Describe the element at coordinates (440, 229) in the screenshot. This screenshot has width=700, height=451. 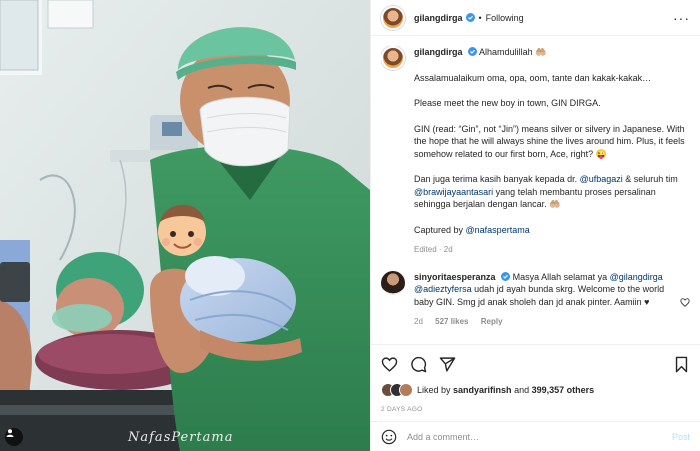
I see `caption-text: Captured by` at that location.